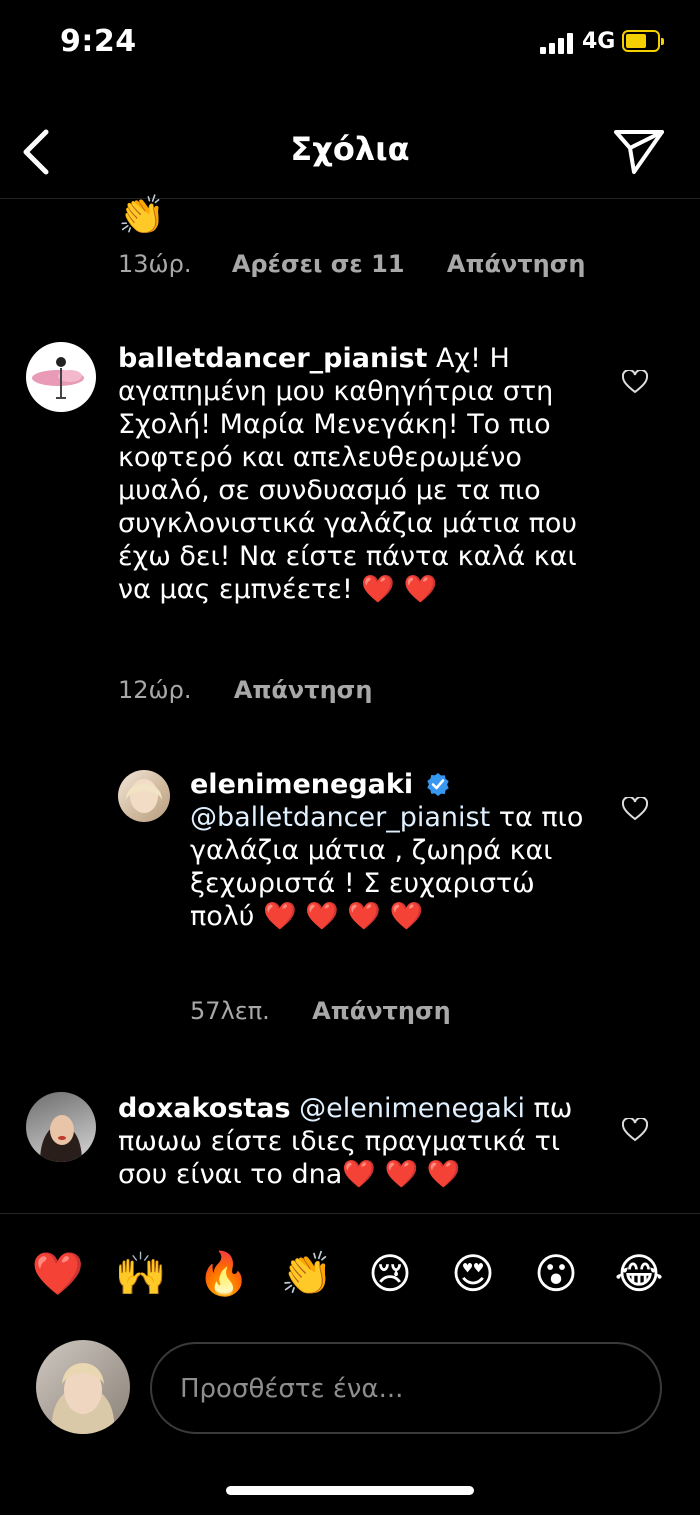 This screenshot has height=1515, width=700. What do you see at coordinates (58, 378) in the screenshot?
I see `ballet-avatar-icon` at bounding box center [58, 378].